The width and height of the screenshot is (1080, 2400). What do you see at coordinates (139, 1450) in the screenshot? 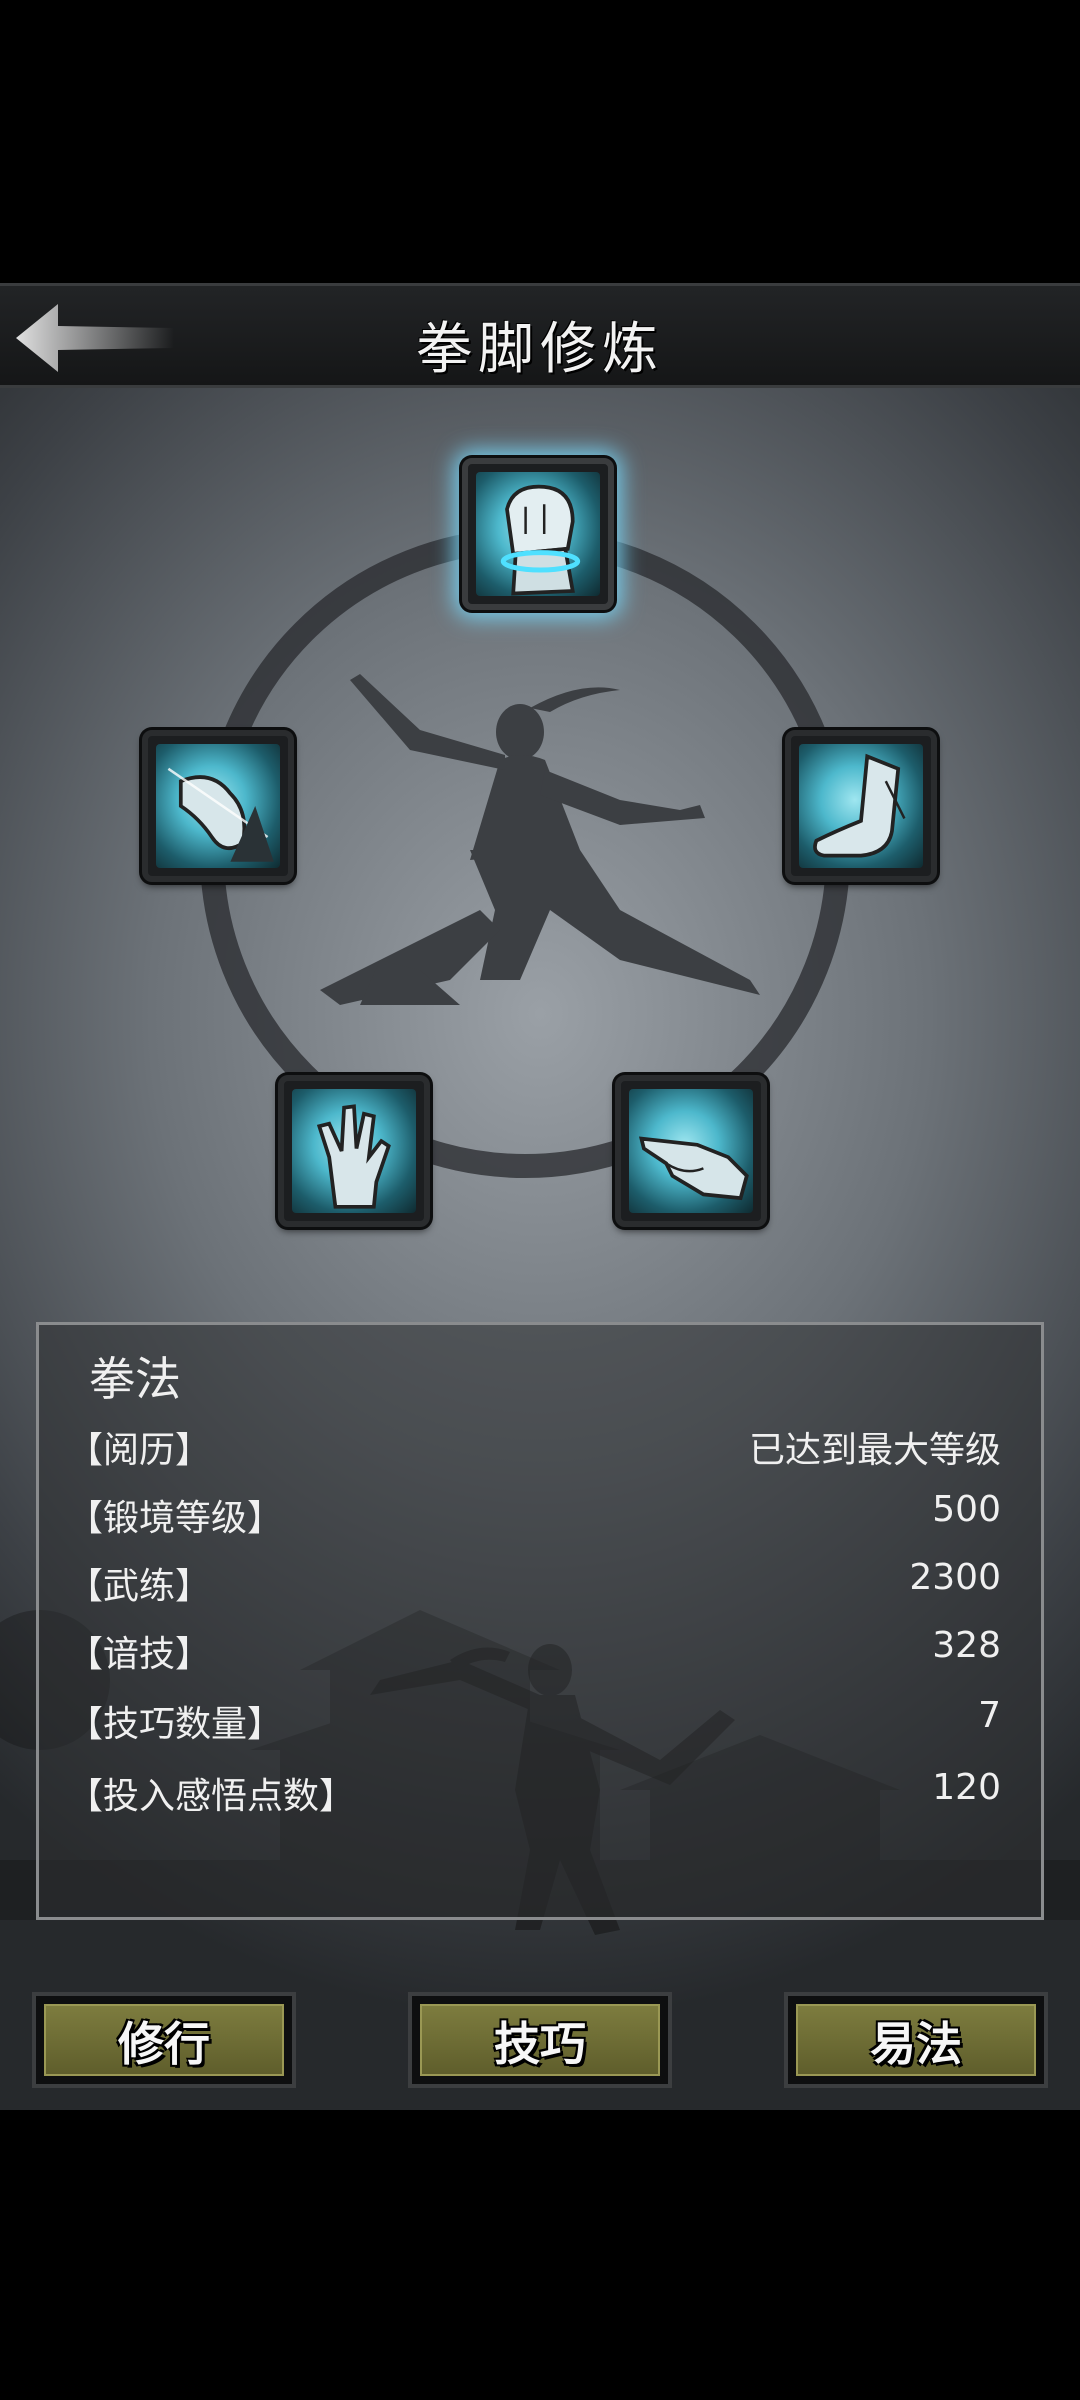
I see `stat-label: 【阅历】` at bounding box center [139, 1450].